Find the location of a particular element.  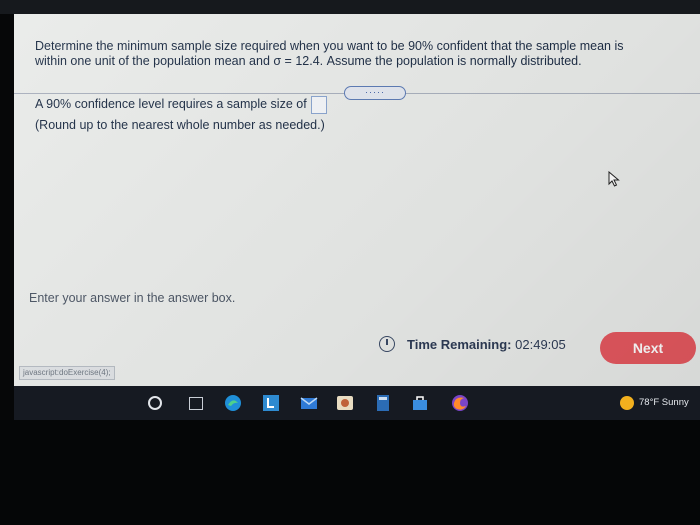

task-view-icon is located at coordinates (196, 403).